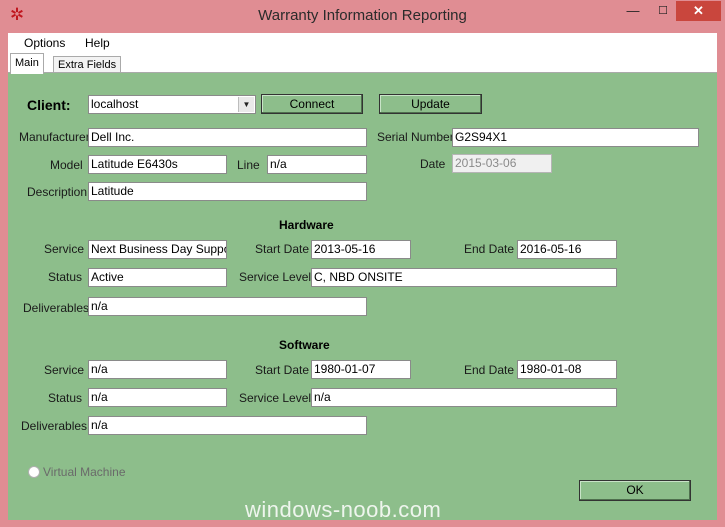  Describe the element at coordinates (54, 137) in the screenshot. I see `manufacturer-label: Manufacturer` at that location.